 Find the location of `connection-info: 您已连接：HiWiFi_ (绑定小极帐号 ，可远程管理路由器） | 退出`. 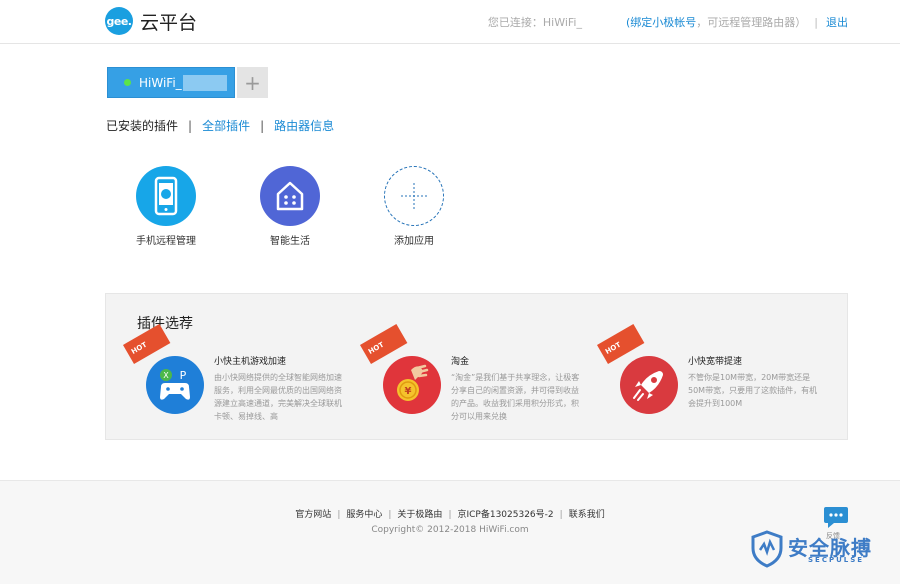

connection-info: 您已连接：HiWiFi_ (绑定小极帐号 ，可远程管理路由器） | 退出 is located at coordinates (668, 22).